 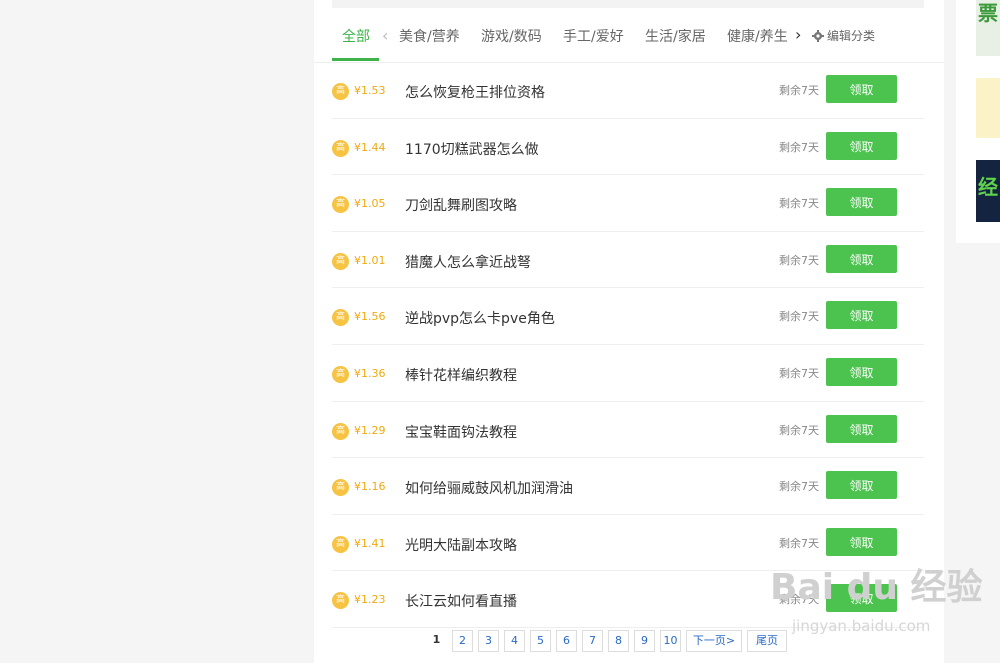 What do you see at coordinates (461, 545) in the screenshot?
I see `task-title: 光明大陆副本攻略` at bounding box center [461, 545].